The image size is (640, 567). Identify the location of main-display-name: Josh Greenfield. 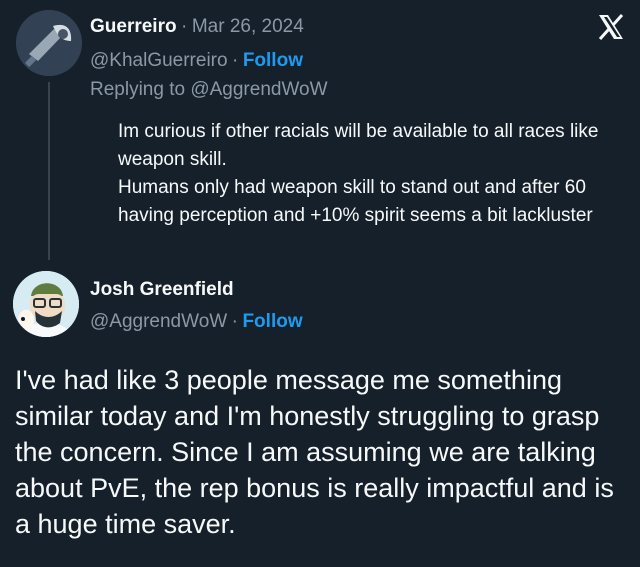
(162, 289).